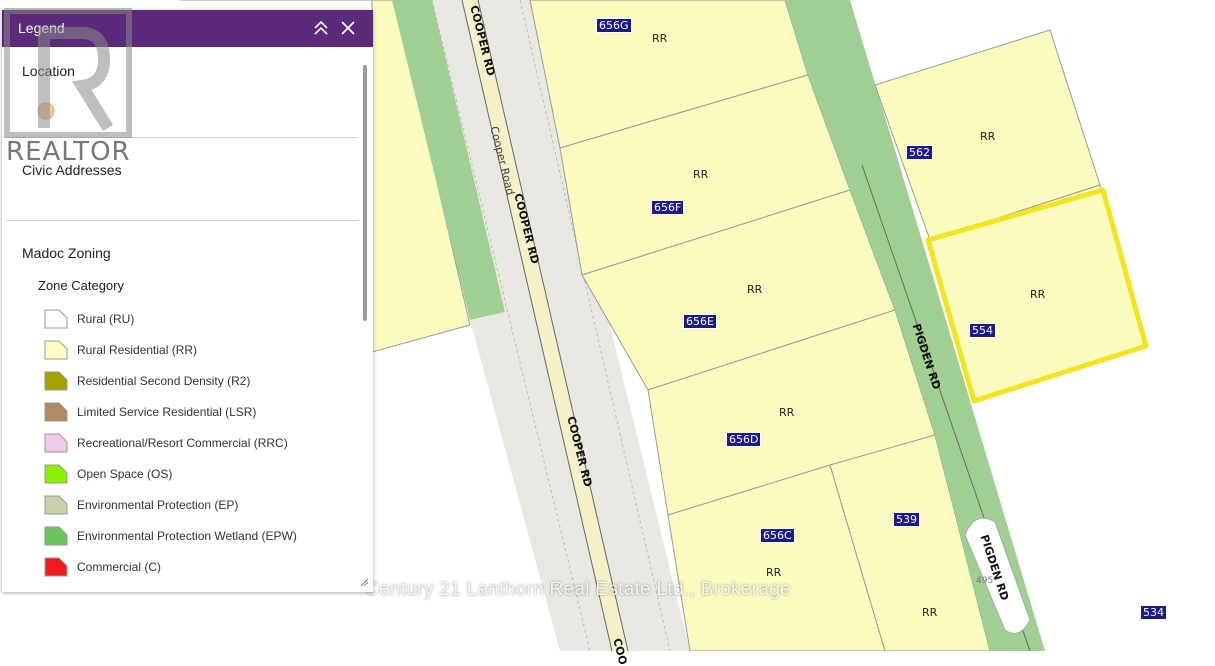 This screenshot has width=1215, height=666. I want to click on address-656c: 656C, so click(777, 535).